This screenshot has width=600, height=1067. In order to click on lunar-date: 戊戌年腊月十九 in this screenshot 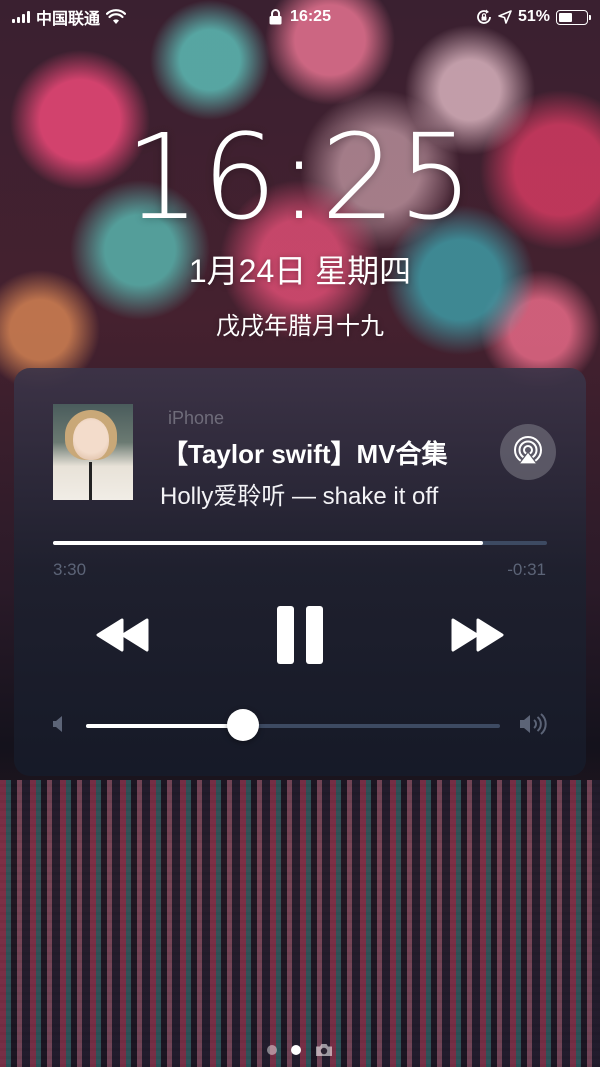, I will do `click(300, 326)`.